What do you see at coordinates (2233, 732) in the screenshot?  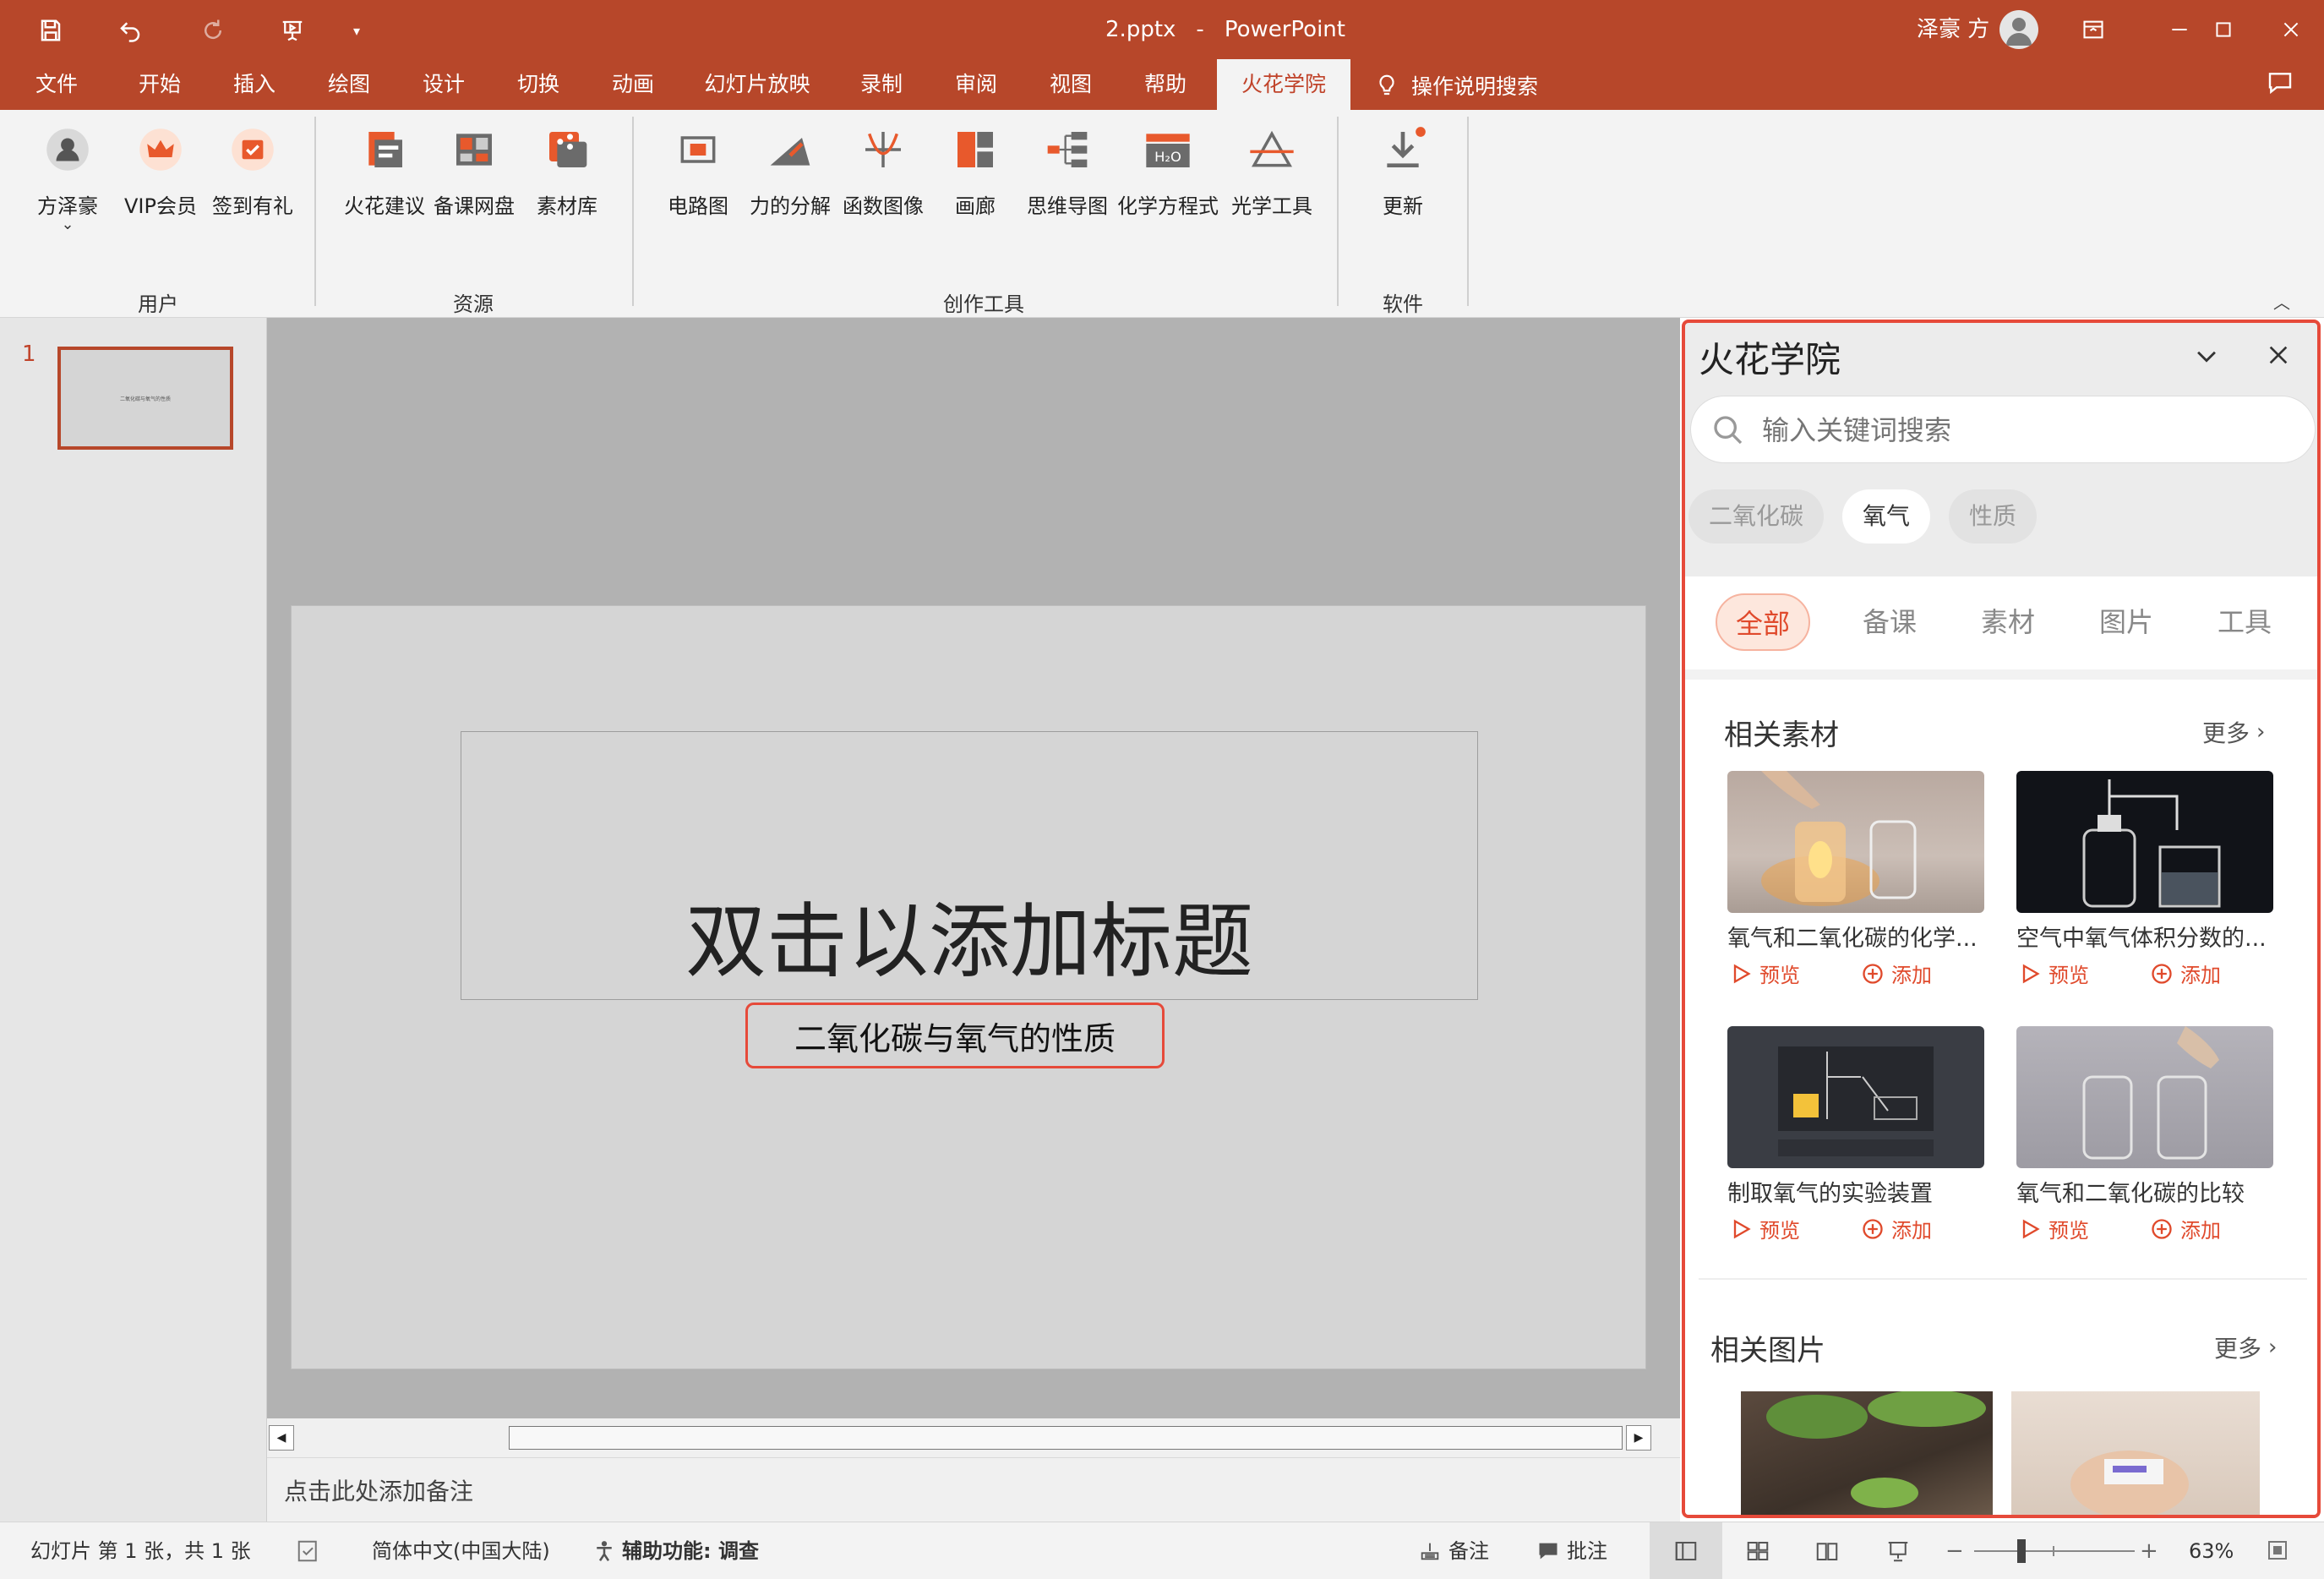 I see `related-materials-more-link: 更多 ›` at bounding box center [2233, 732].